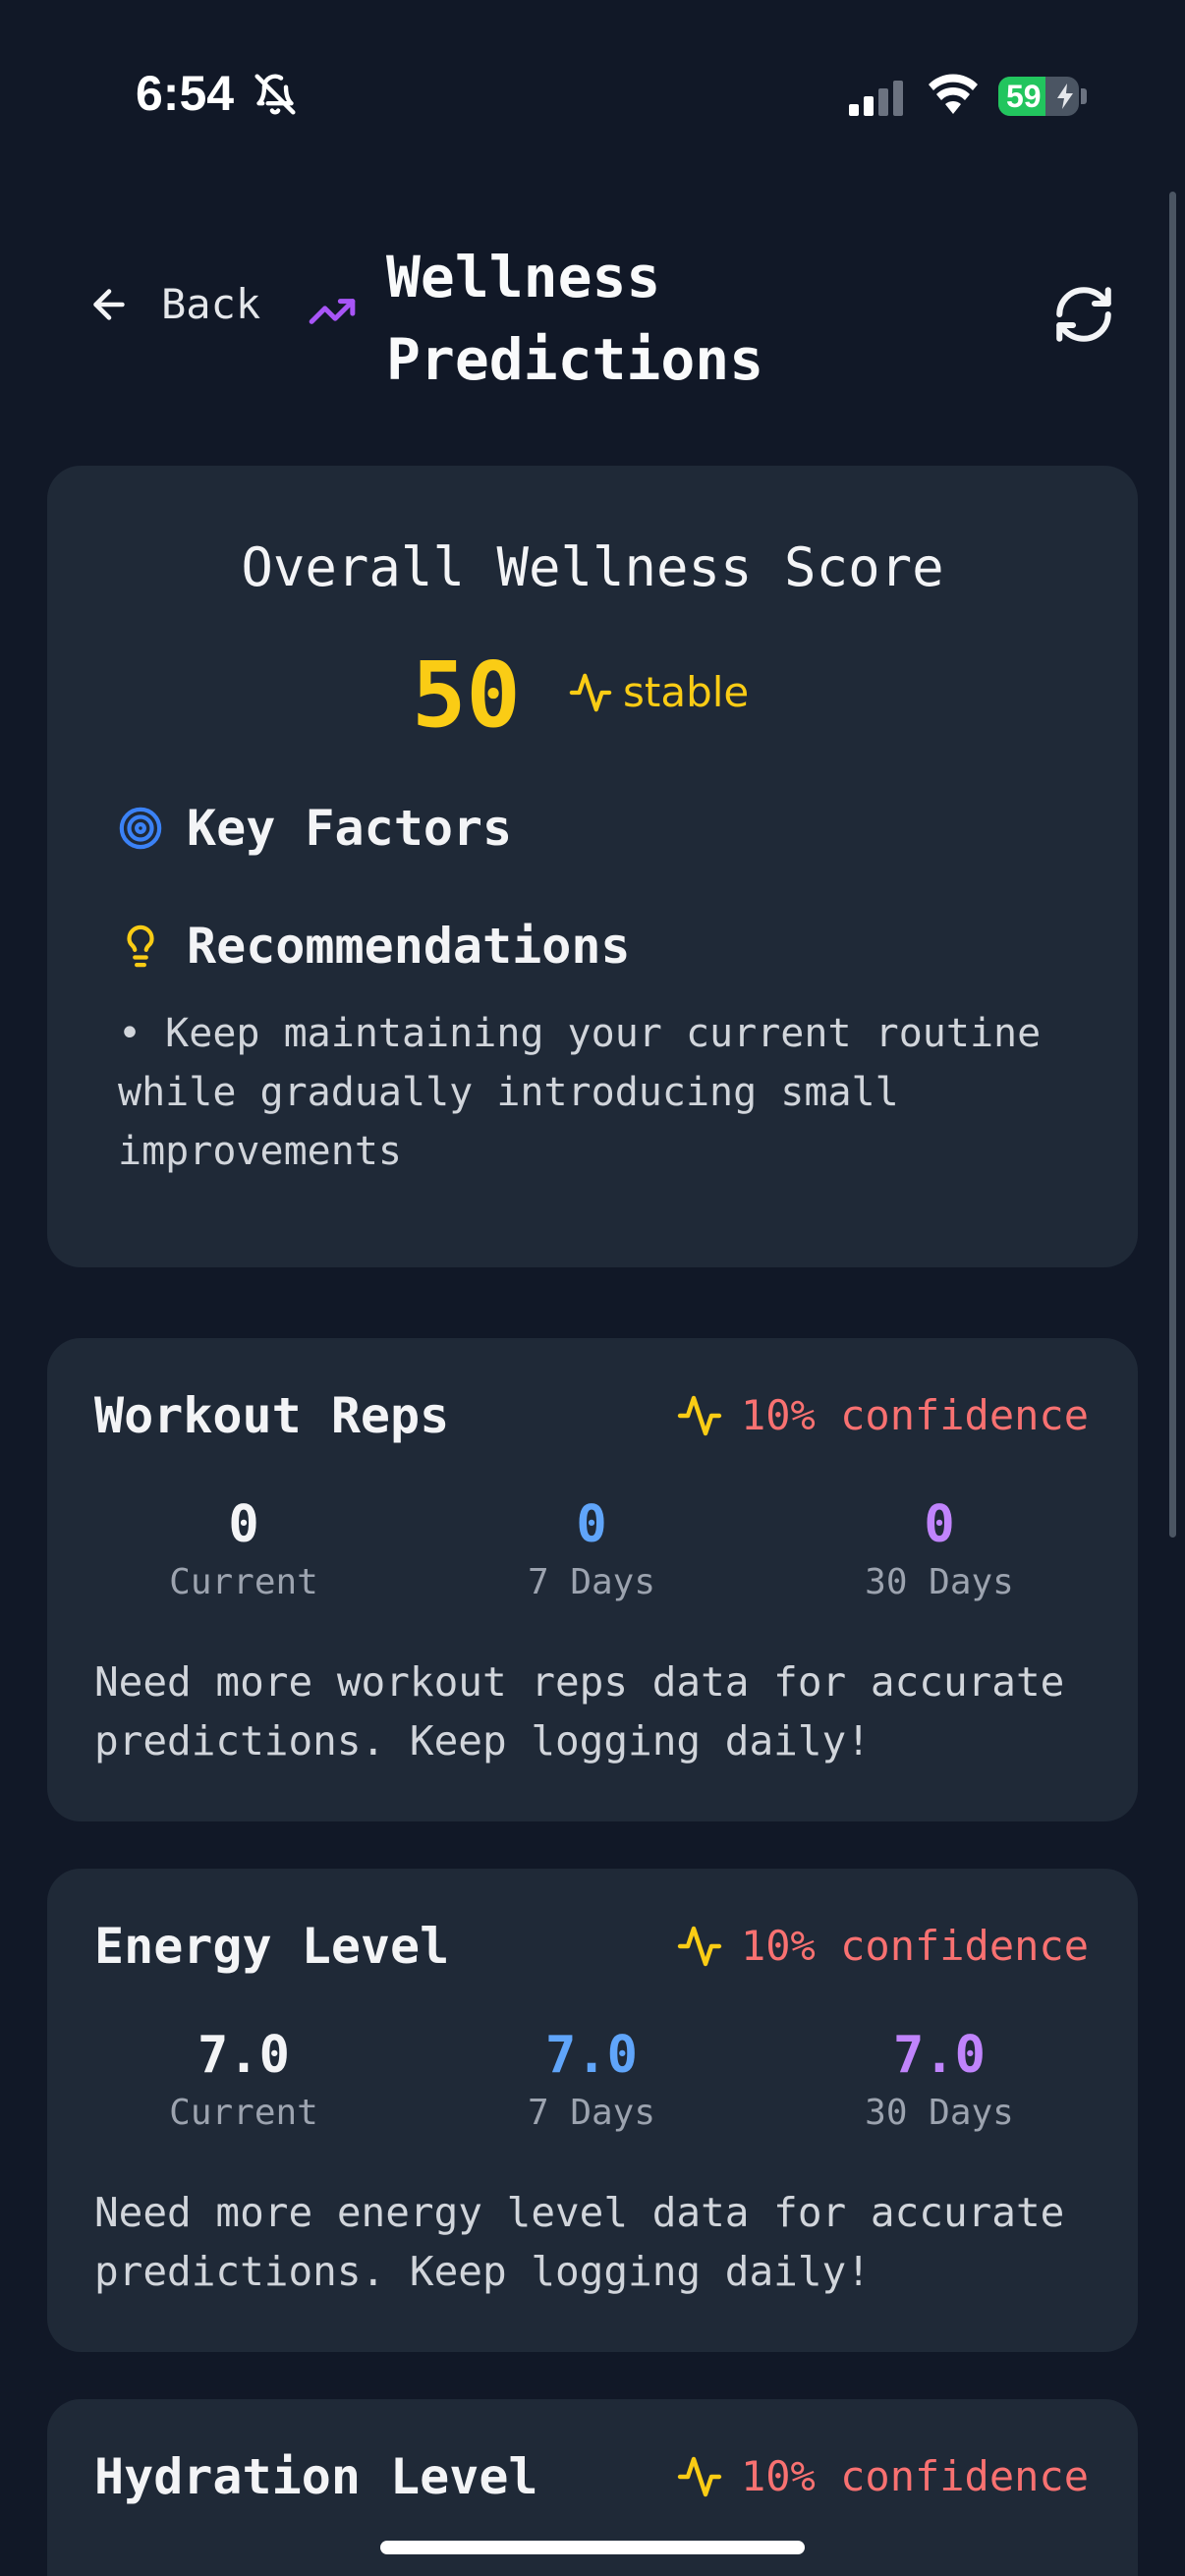 This screenshot has height=2576, width=1185. Describe the element at coordinates (409, 946) in the screenshot. I see `recommendations-label: Recommendations` at that location.